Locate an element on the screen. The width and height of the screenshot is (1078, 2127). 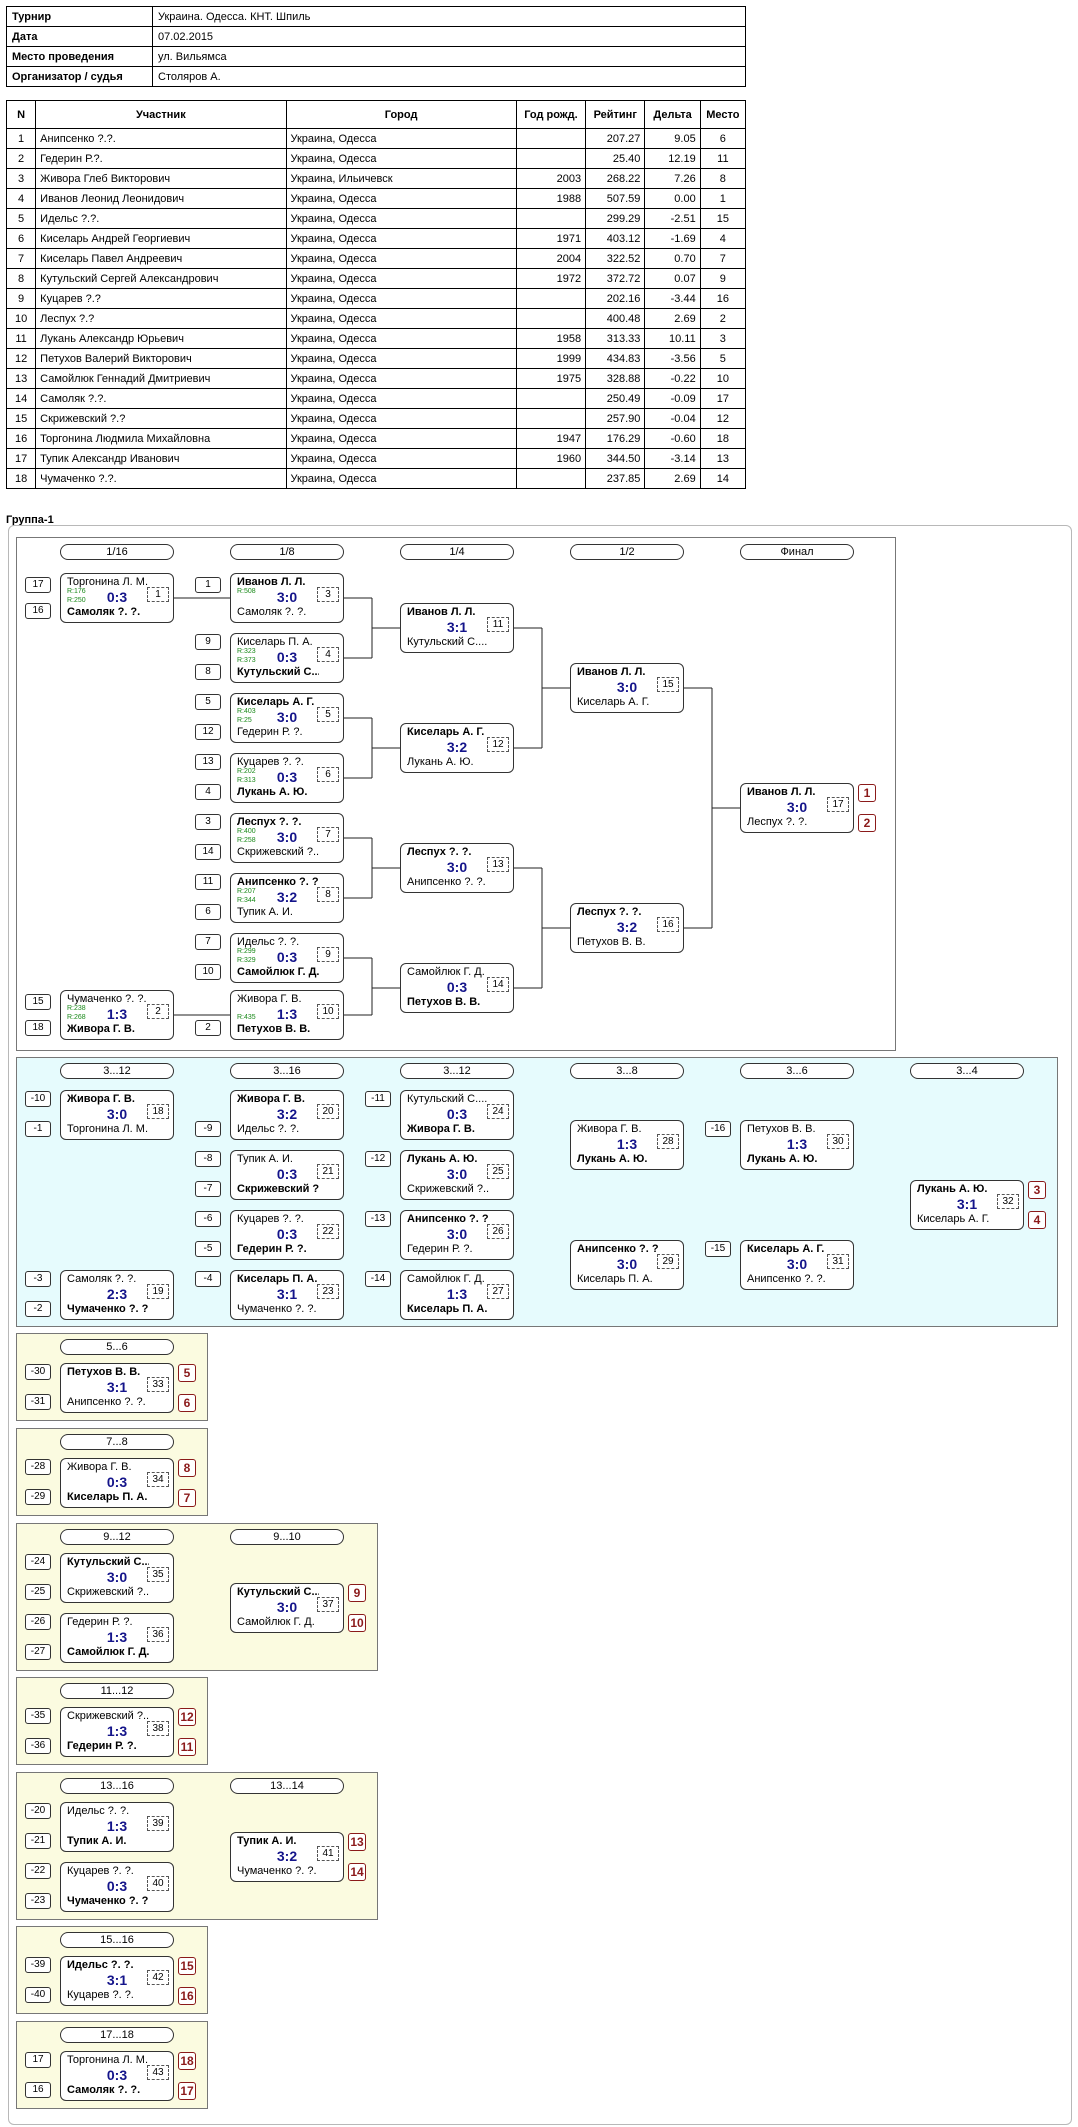
player-bottom: Торгонина Л. М. is located at coordinates (108, 1129).